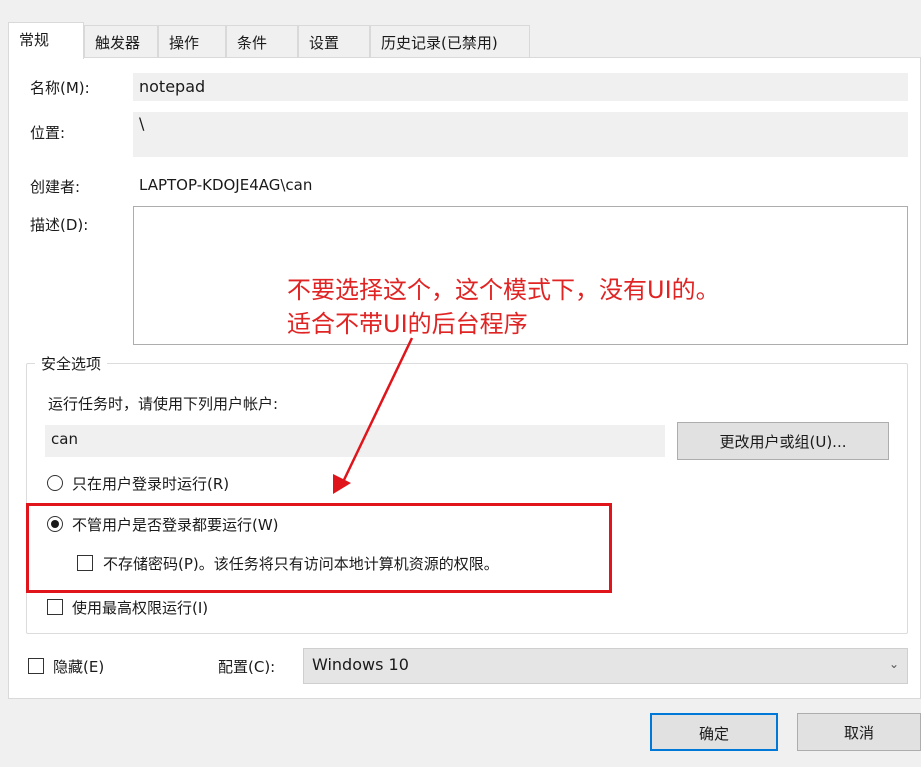 The width and height of the screenshot is (921, 767). What do you see at coordinates (377, 410) in the screenshot?
I see `arrow-shaft` at bounding box center [377, 410].